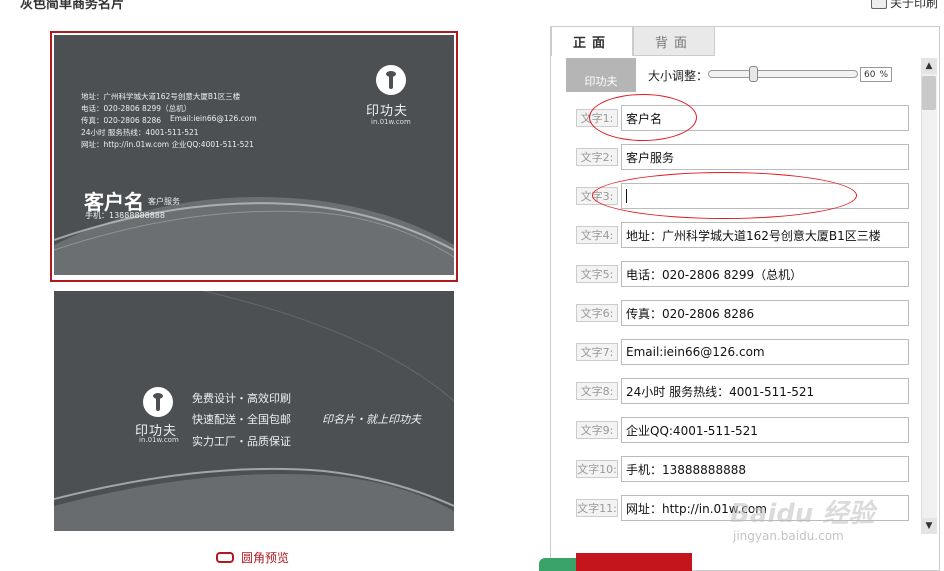 This screenshot has height=571, width=944. Describe the element at coordinates (387, 111) in the screenshot. I see `front-brand: 印功夫` at that location.